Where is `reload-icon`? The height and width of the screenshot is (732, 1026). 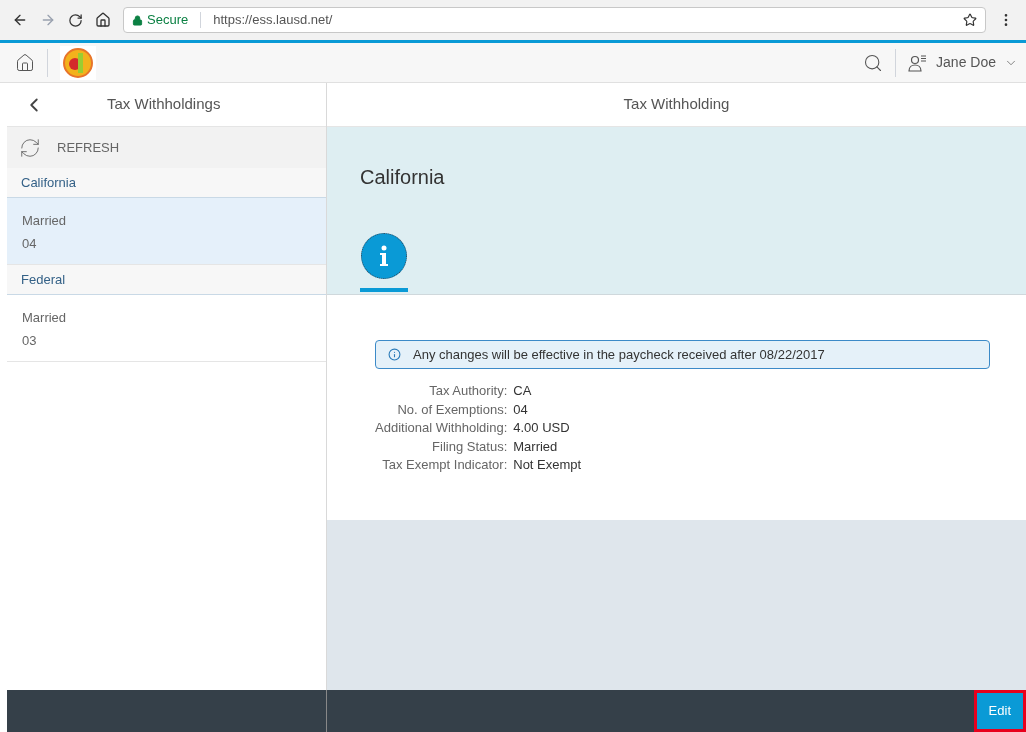
reload-icon is located at coordinates (75, 20).